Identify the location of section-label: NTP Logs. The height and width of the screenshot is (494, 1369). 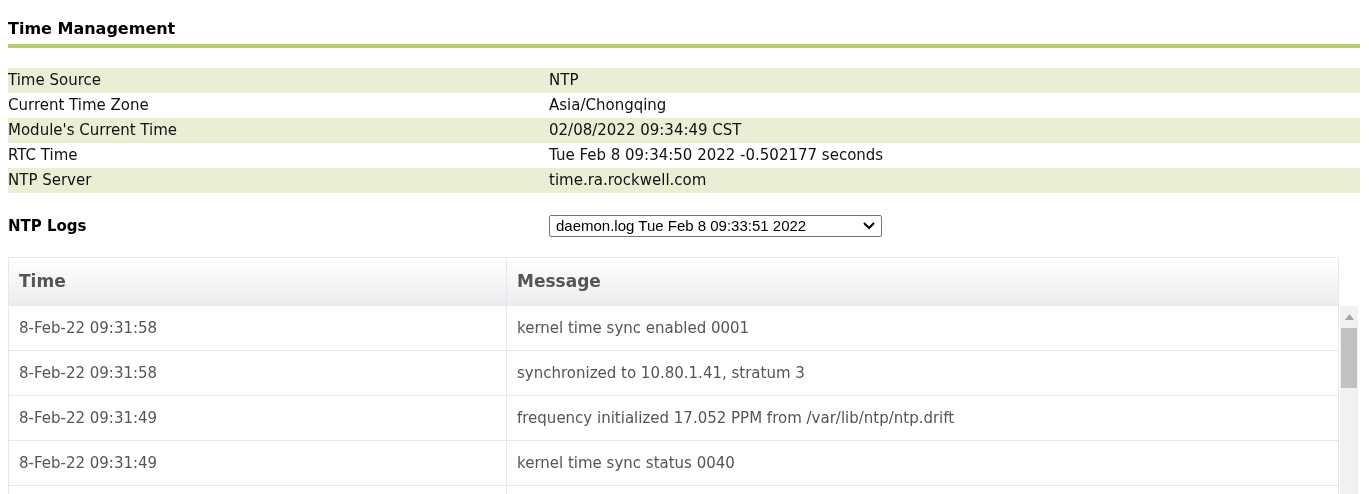
(48, 226).